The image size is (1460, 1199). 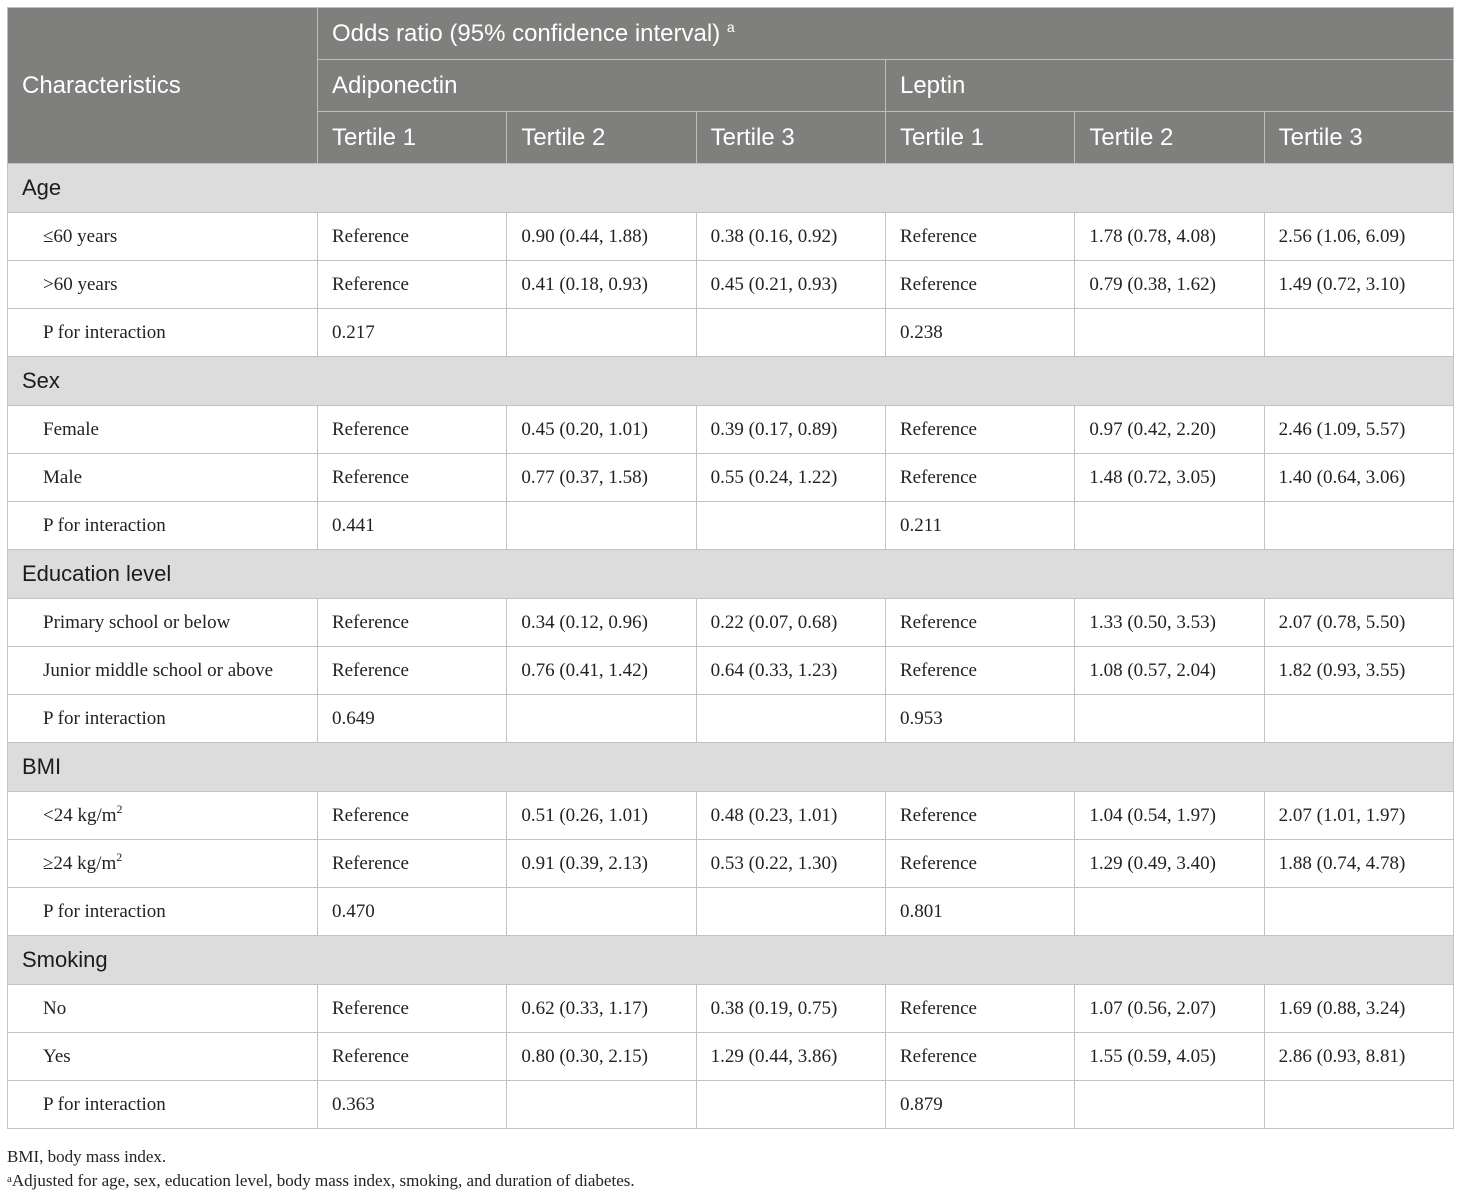 What do you see at coordinates (730, 1104) in the screenshot?
I see `table-row: P for interaction 0.363 0.879` at bounding box center [730, 1104].